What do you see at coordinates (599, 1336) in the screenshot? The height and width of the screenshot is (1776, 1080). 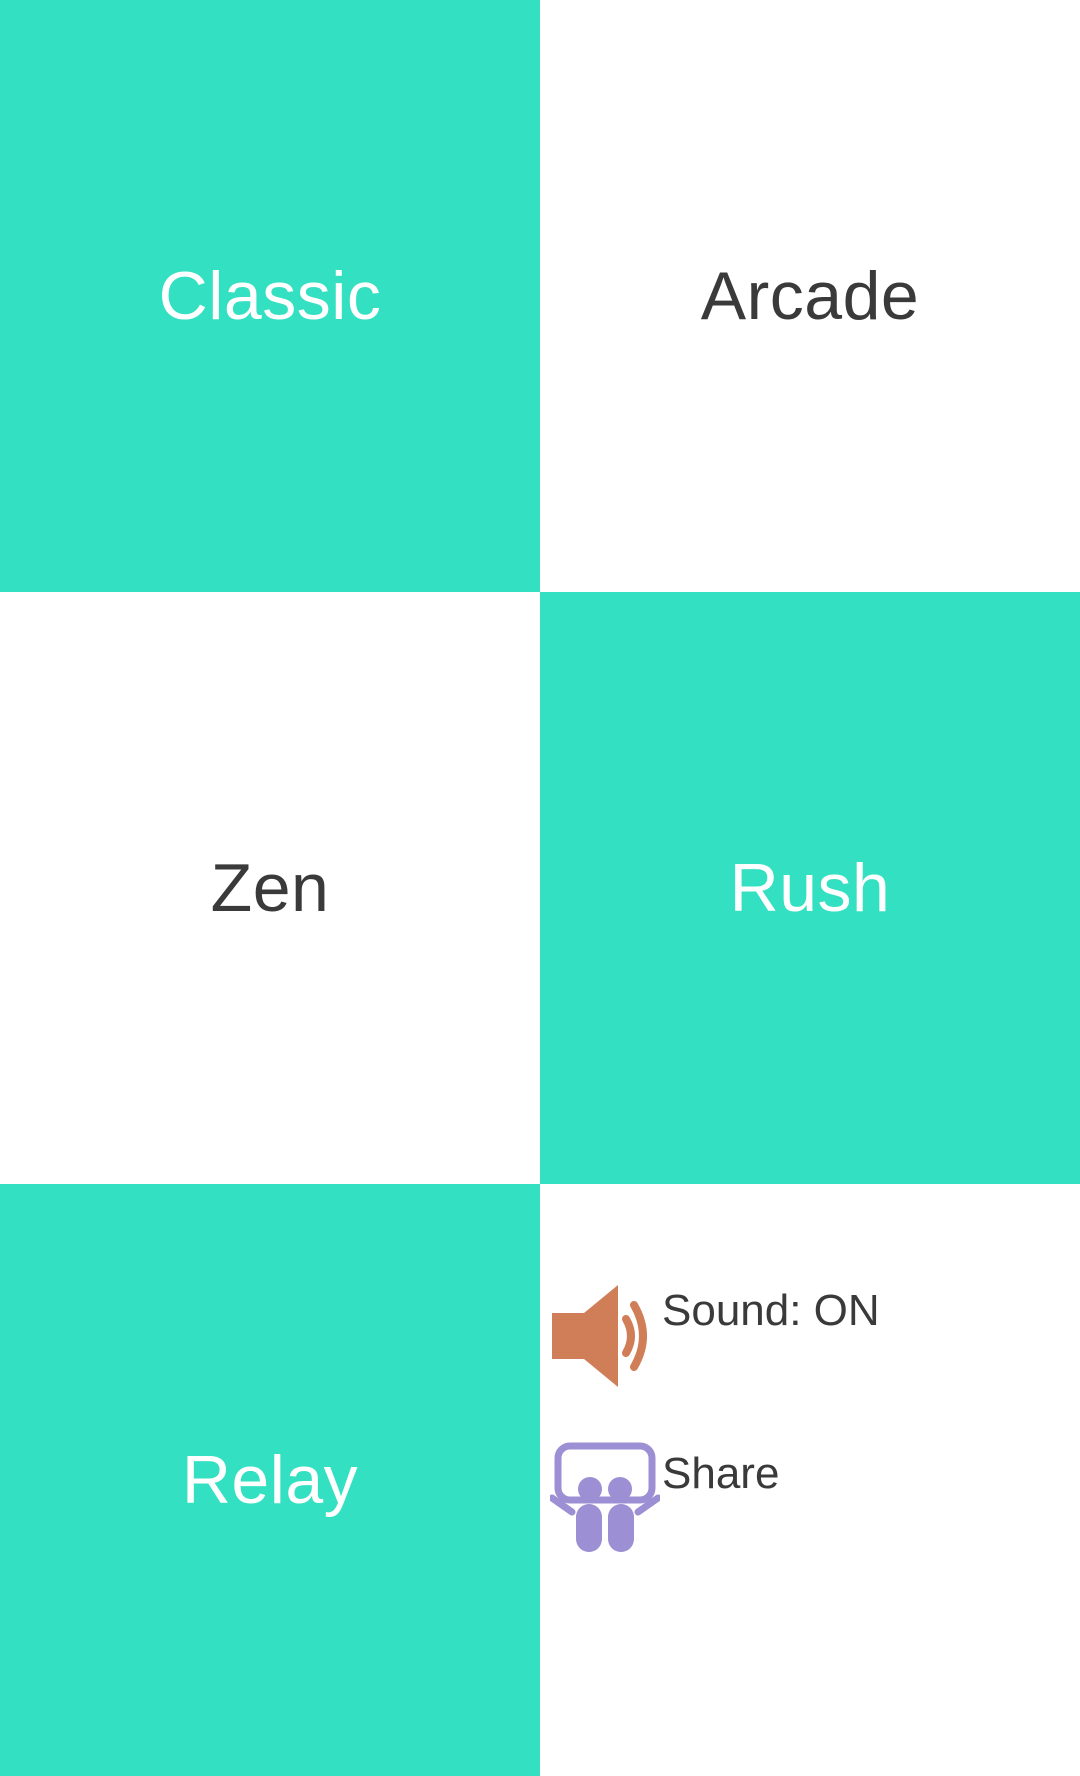 I see `speaker-icon` at bounding box center [599, 1336].